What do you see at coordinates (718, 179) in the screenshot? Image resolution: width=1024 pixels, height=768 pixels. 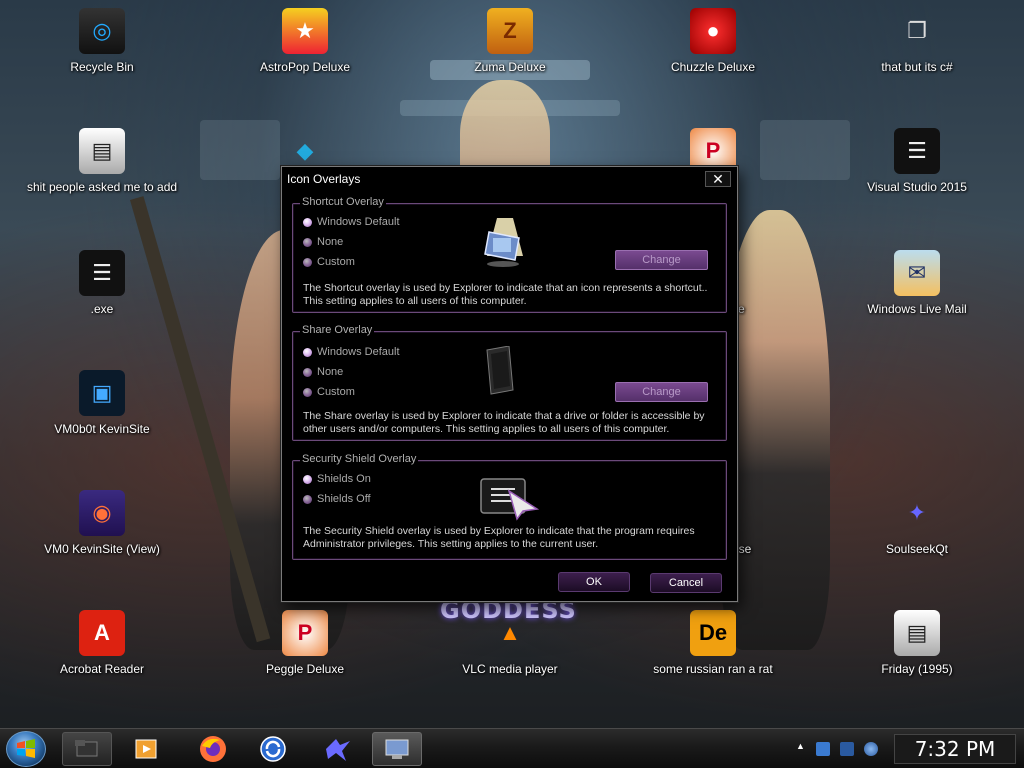 I see `close-button: ✕` at bounding box center [718, 179].